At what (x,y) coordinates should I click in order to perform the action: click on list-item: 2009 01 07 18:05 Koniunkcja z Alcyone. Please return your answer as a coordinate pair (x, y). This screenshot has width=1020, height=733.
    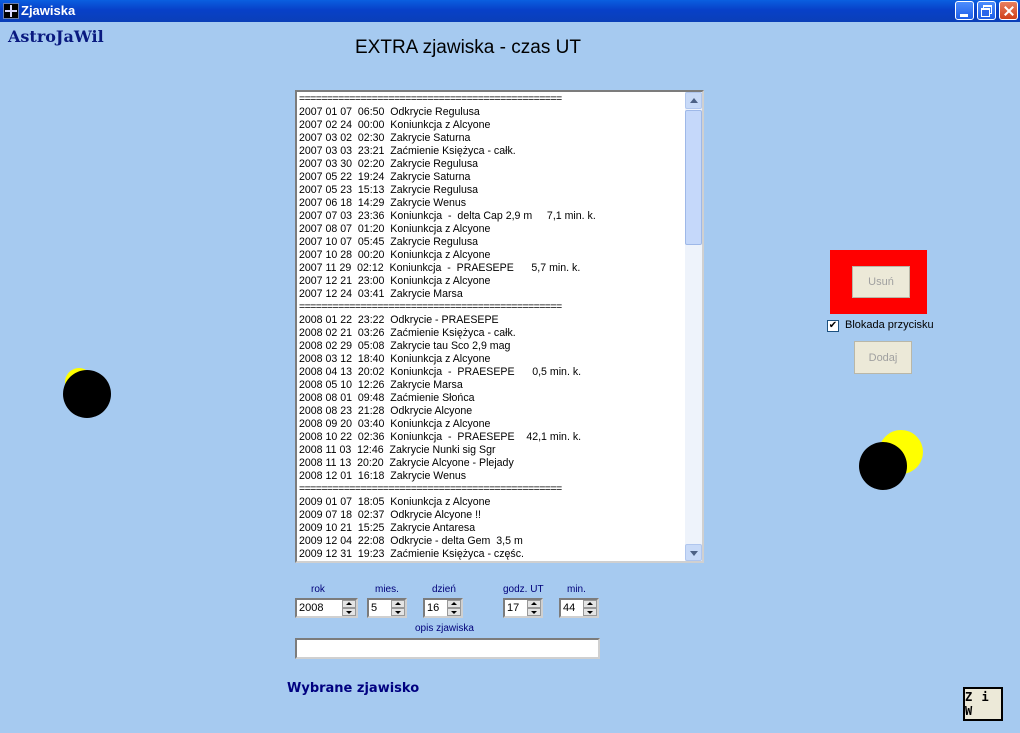
    Looking at the image, I should click on (491, 502).